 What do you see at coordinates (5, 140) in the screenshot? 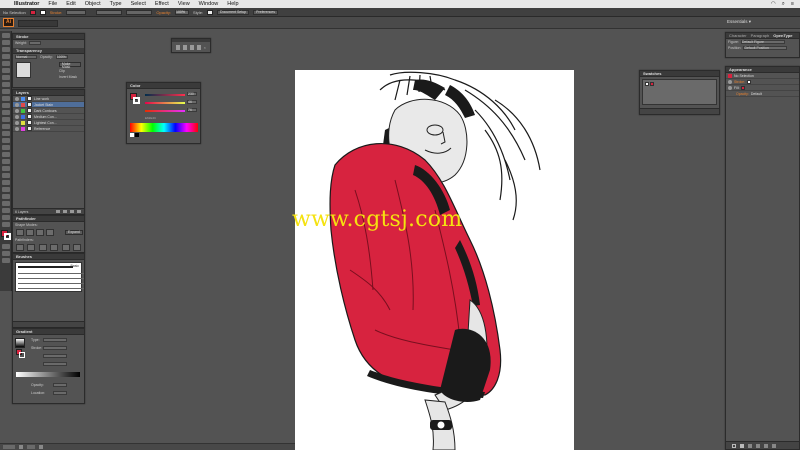
I see `free-transform-tool-icon` at bounding box center [5, 140].